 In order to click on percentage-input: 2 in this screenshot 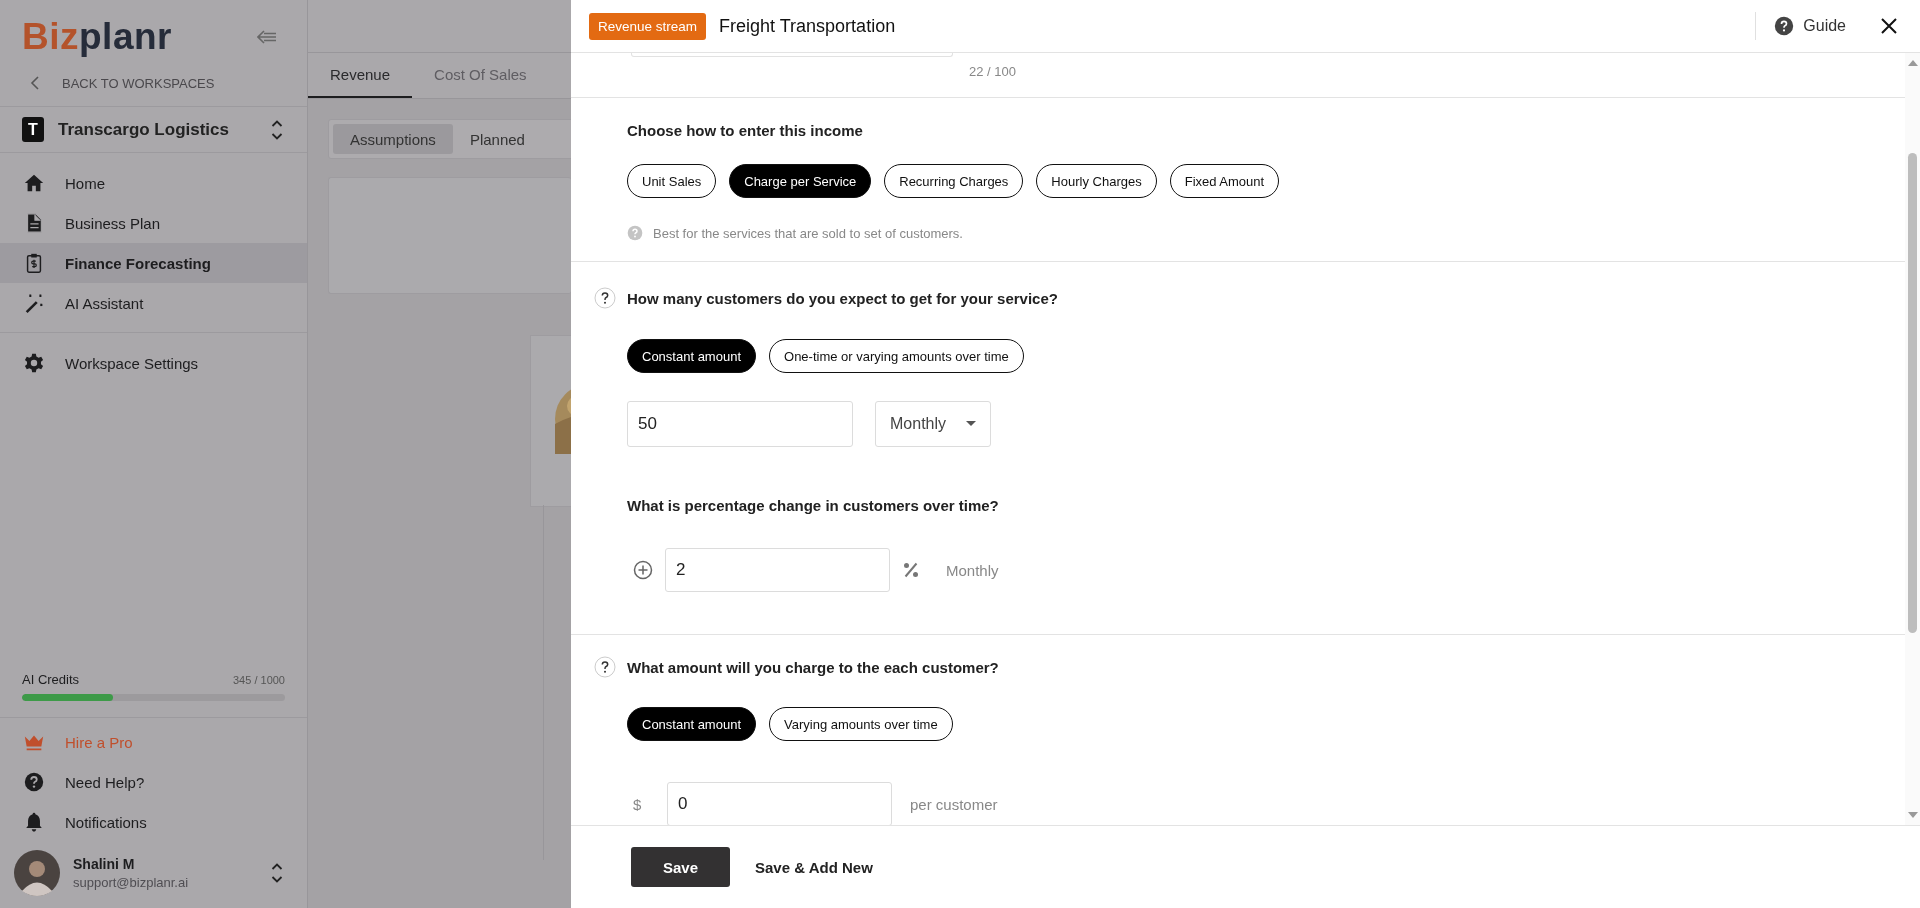, I will do `click(777, 570)`.